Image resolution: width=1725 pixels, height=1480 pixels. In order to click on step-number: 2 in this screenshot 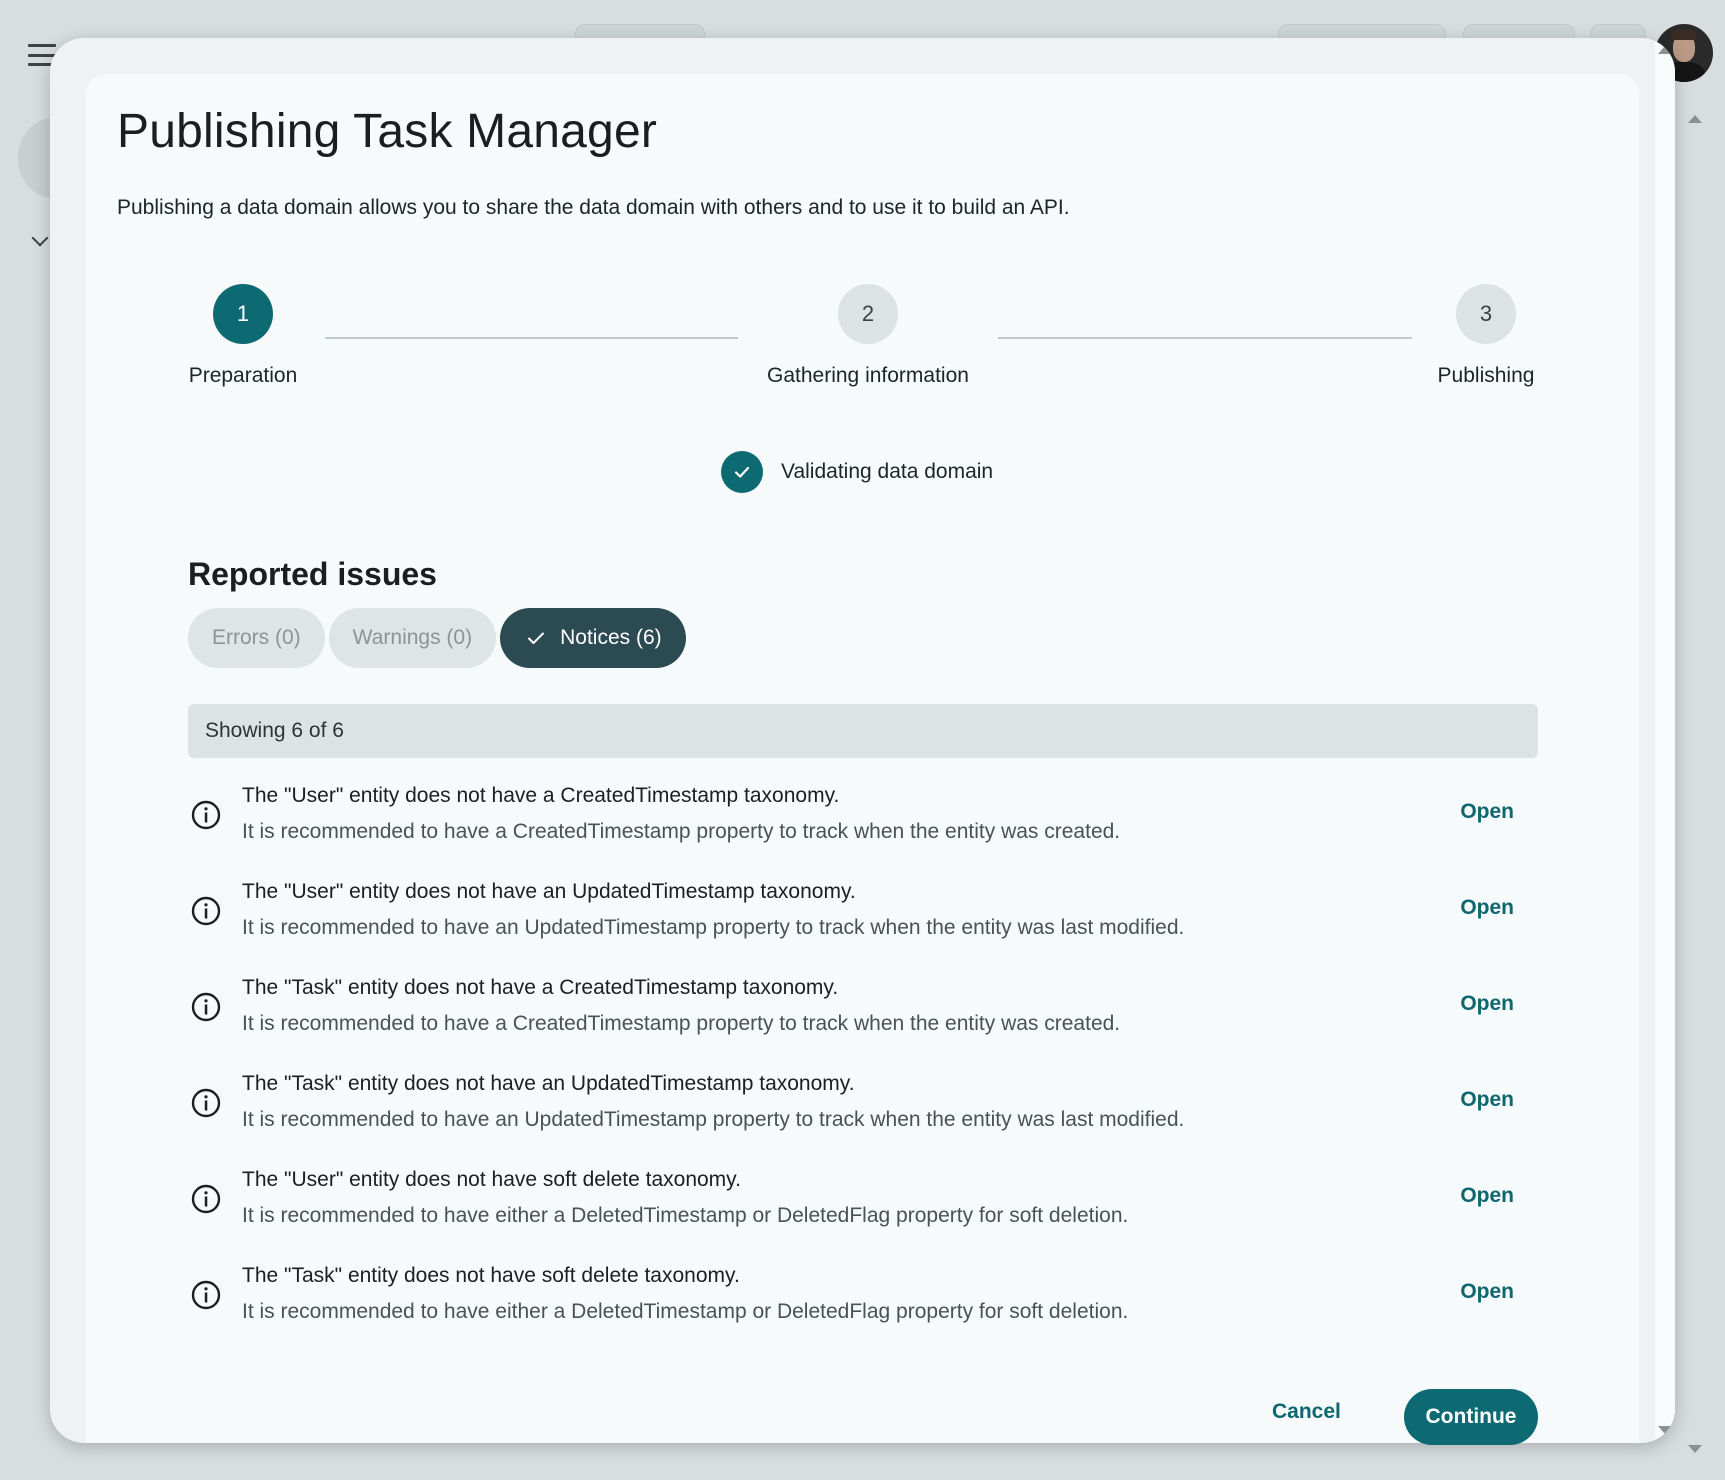, I will do `click(868, 314)`.